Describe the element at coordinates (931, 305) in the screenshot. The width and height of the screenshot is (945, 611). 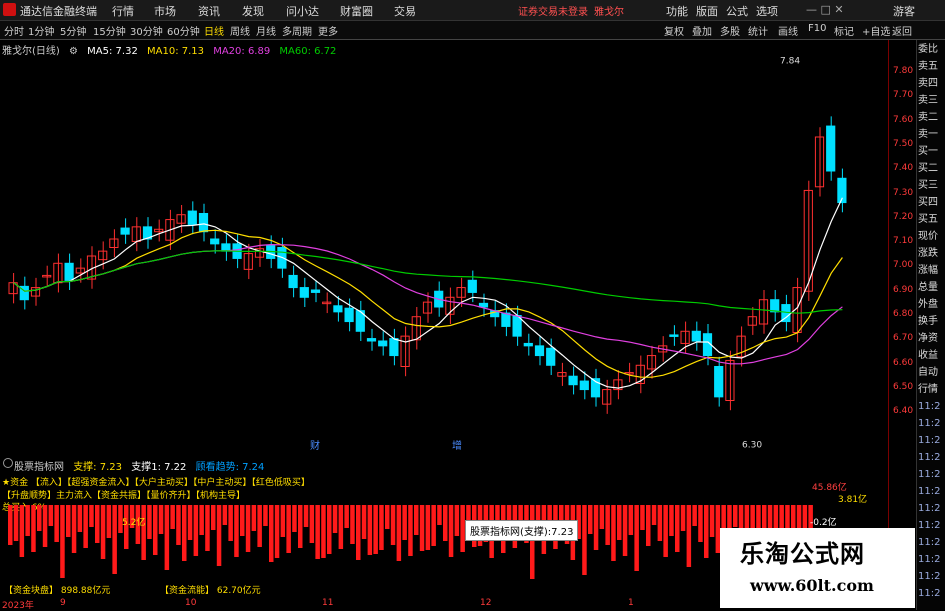
I see `side-panel-item: 外盘` at that location.